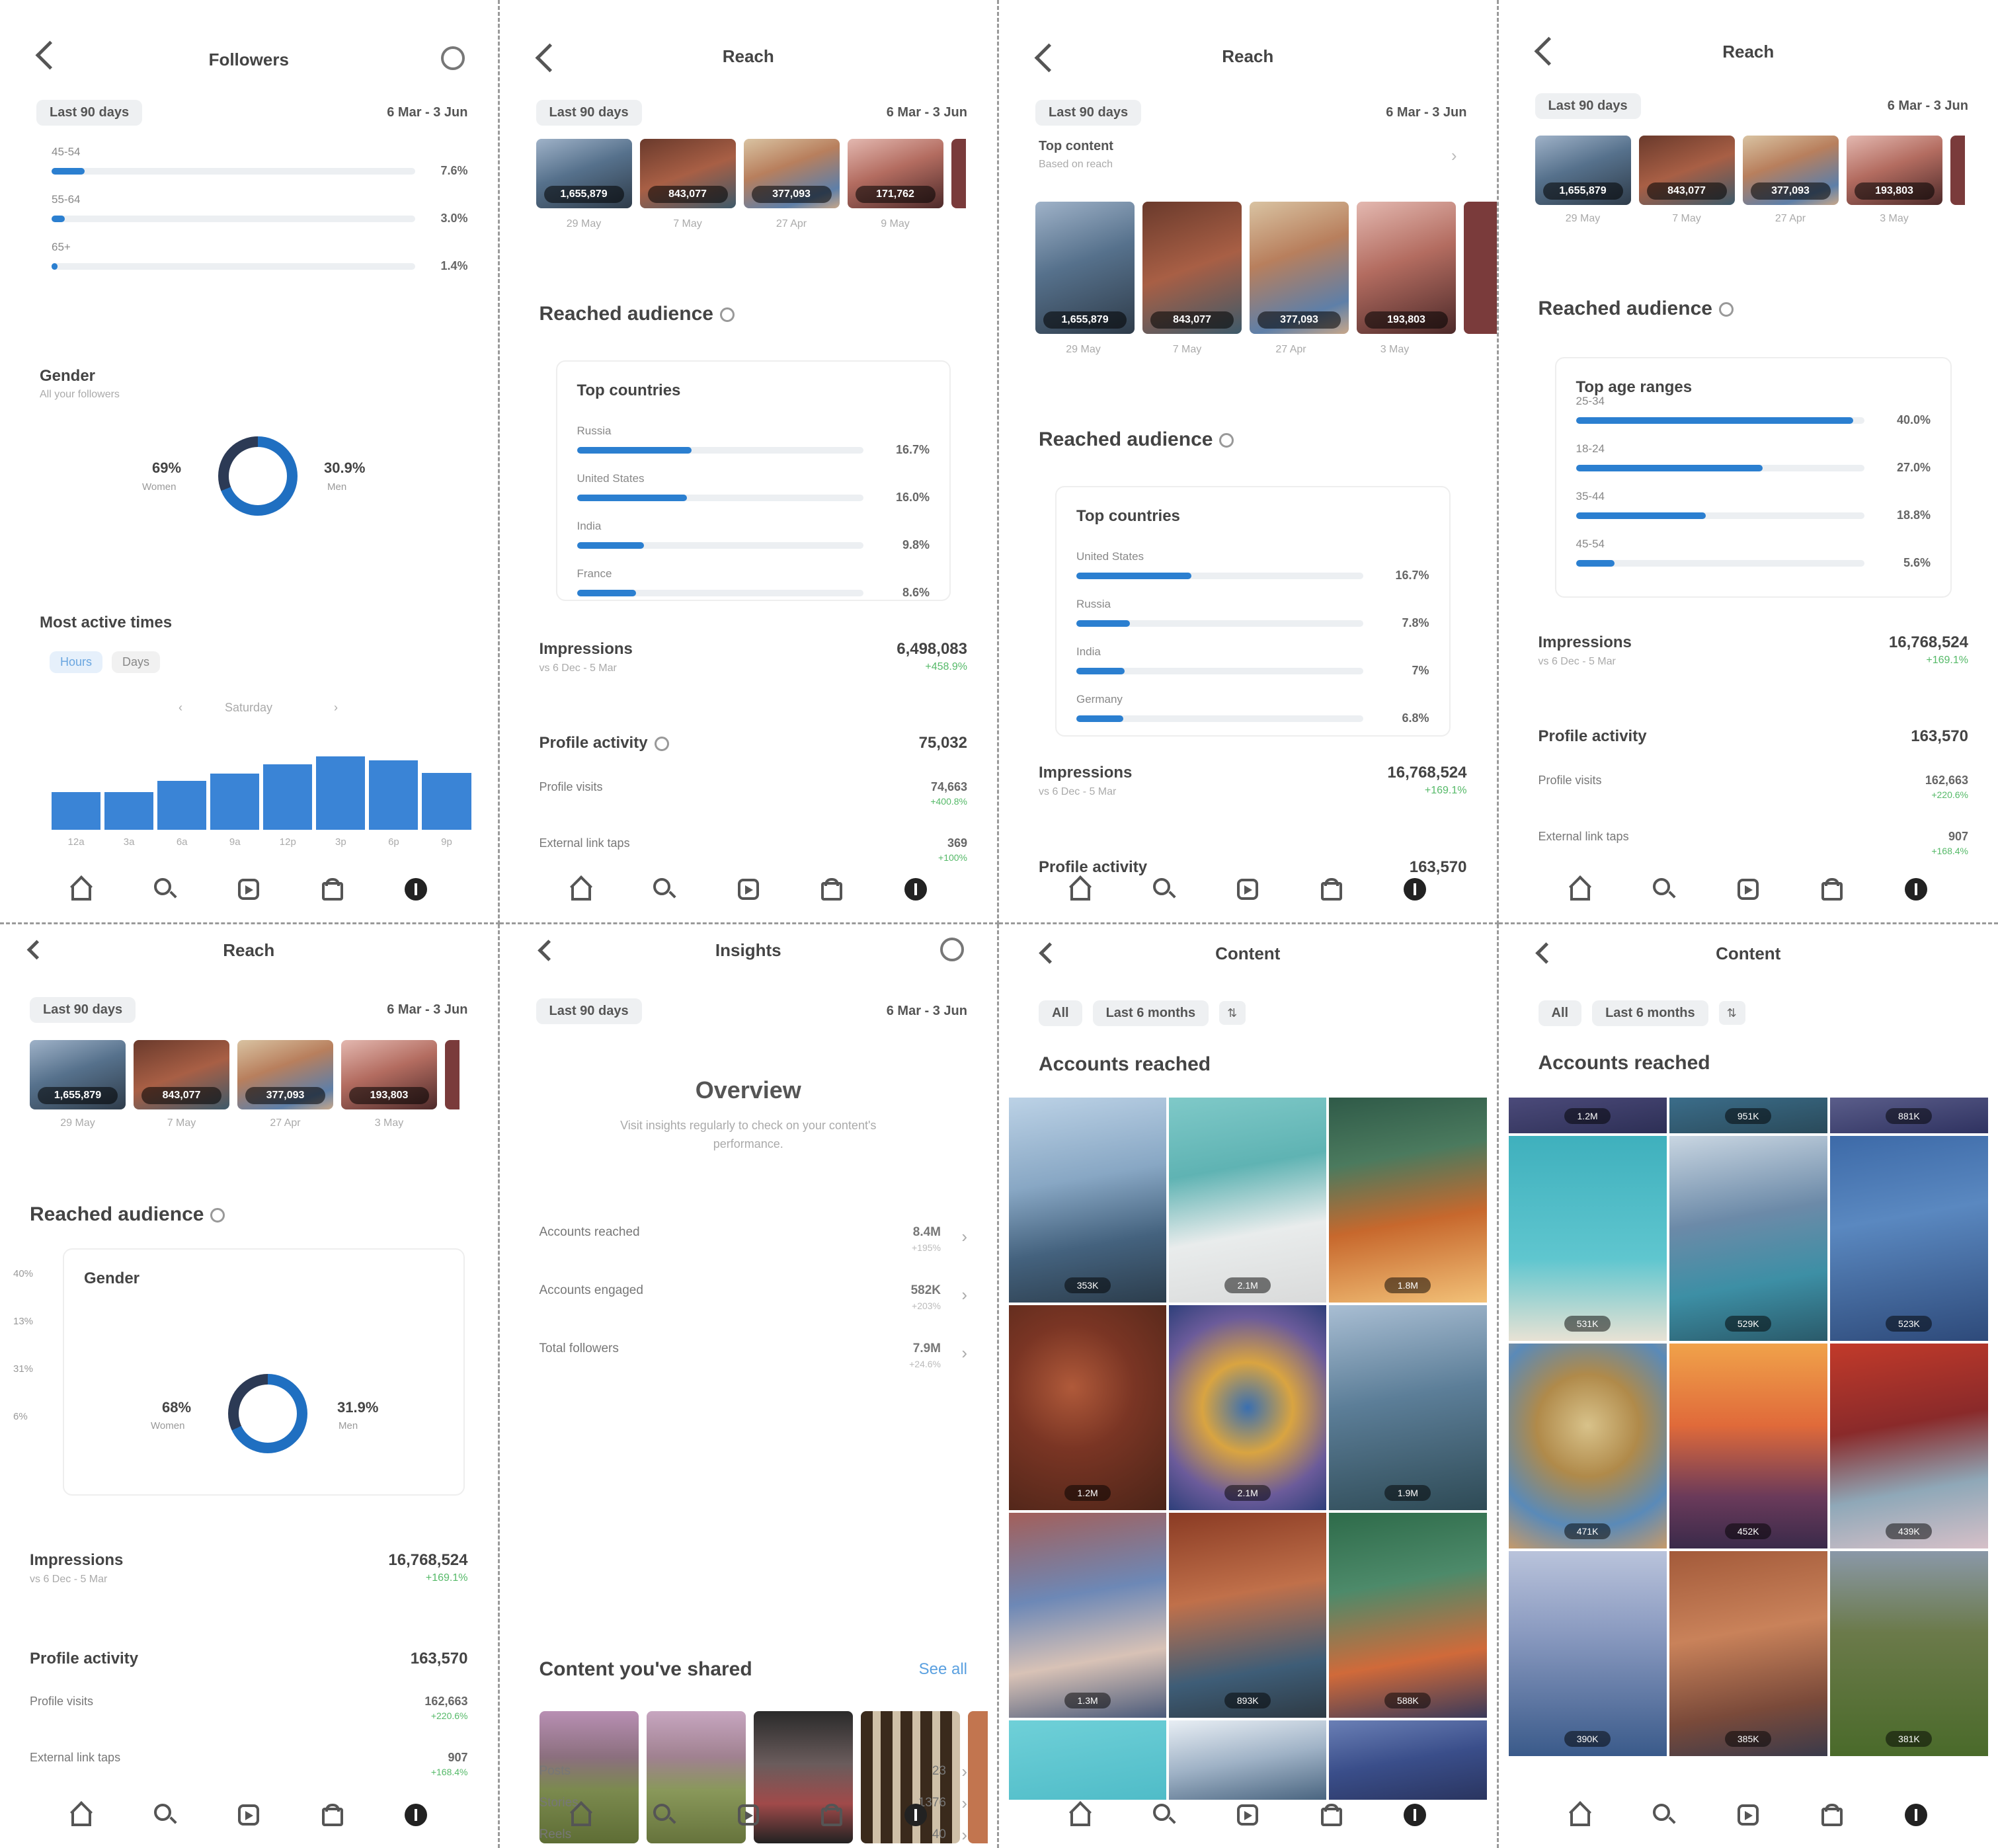 The image size is (1998, 1848). Describe the element at coordinates (943, 1669) in the screenshot. I see `see-all-link: See all` at that location.